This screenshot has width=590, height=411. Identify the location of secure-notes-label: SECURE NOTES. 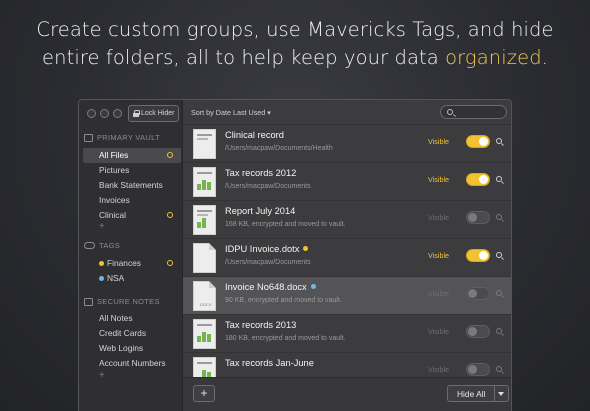
(128, 301).